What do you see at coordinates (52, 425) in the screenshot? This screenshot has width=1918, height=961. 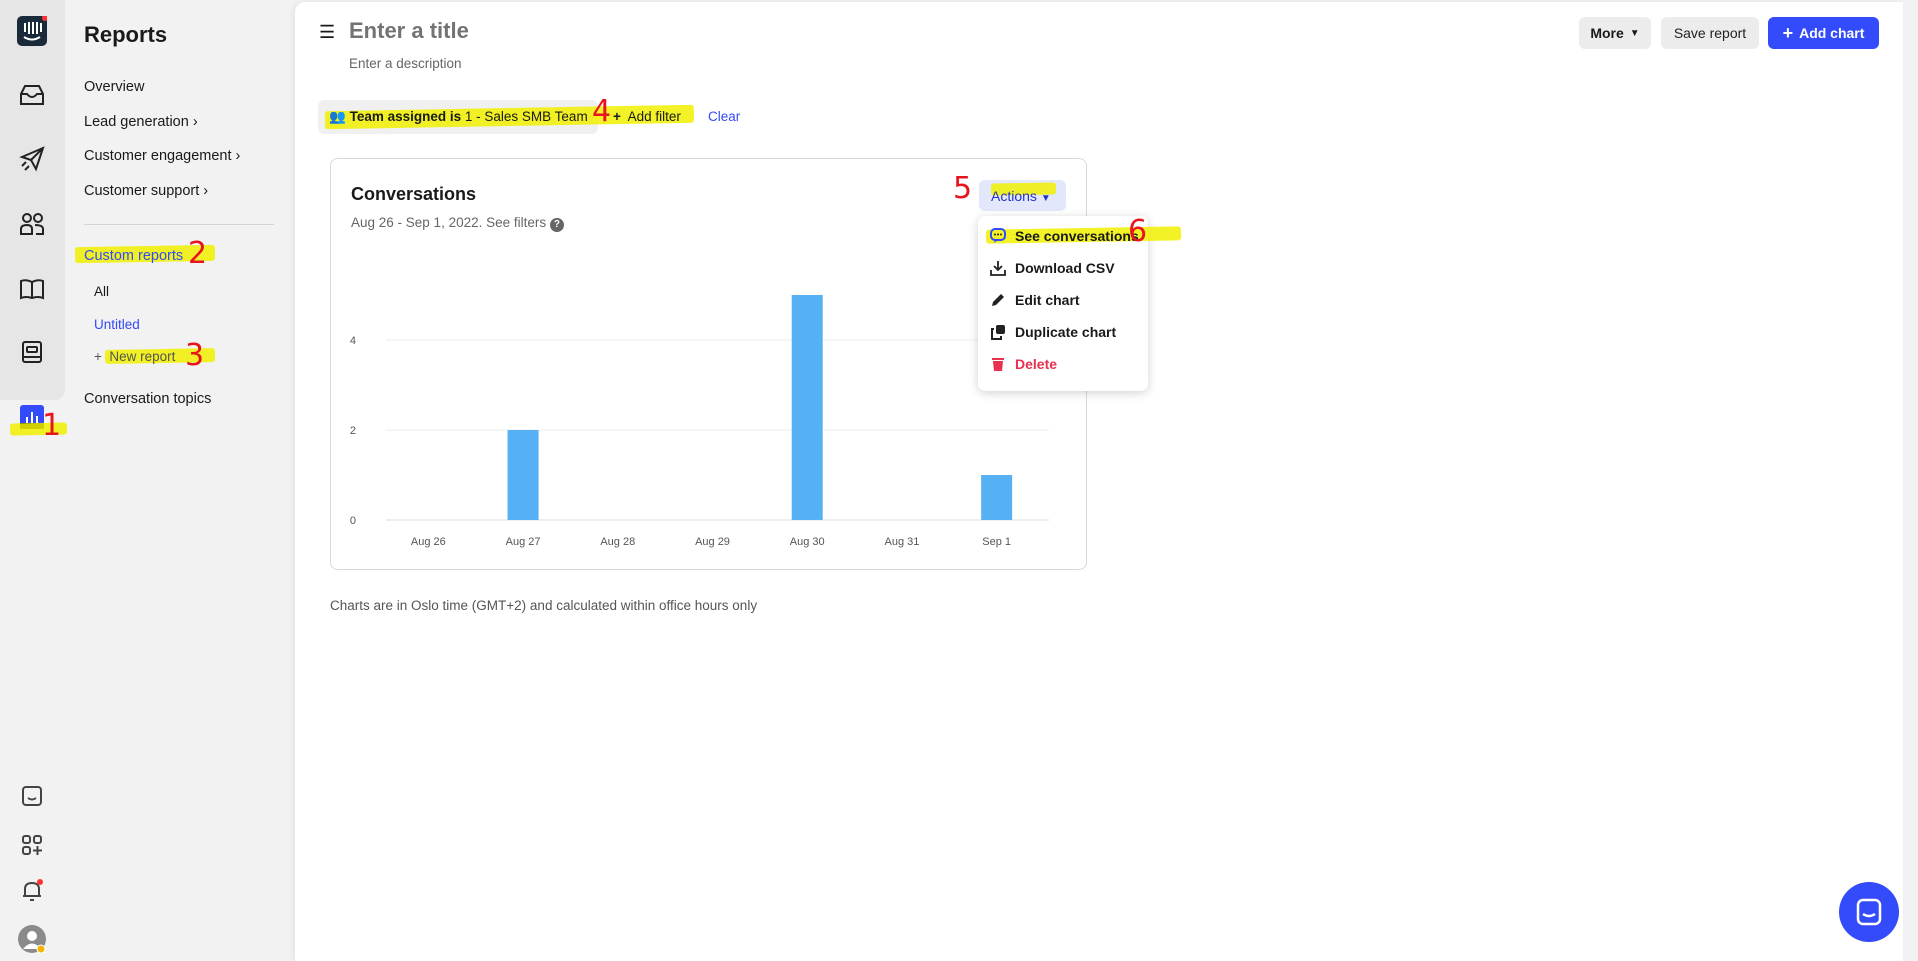 I see `annotation-1: 1` at bounding box center [52, 425].